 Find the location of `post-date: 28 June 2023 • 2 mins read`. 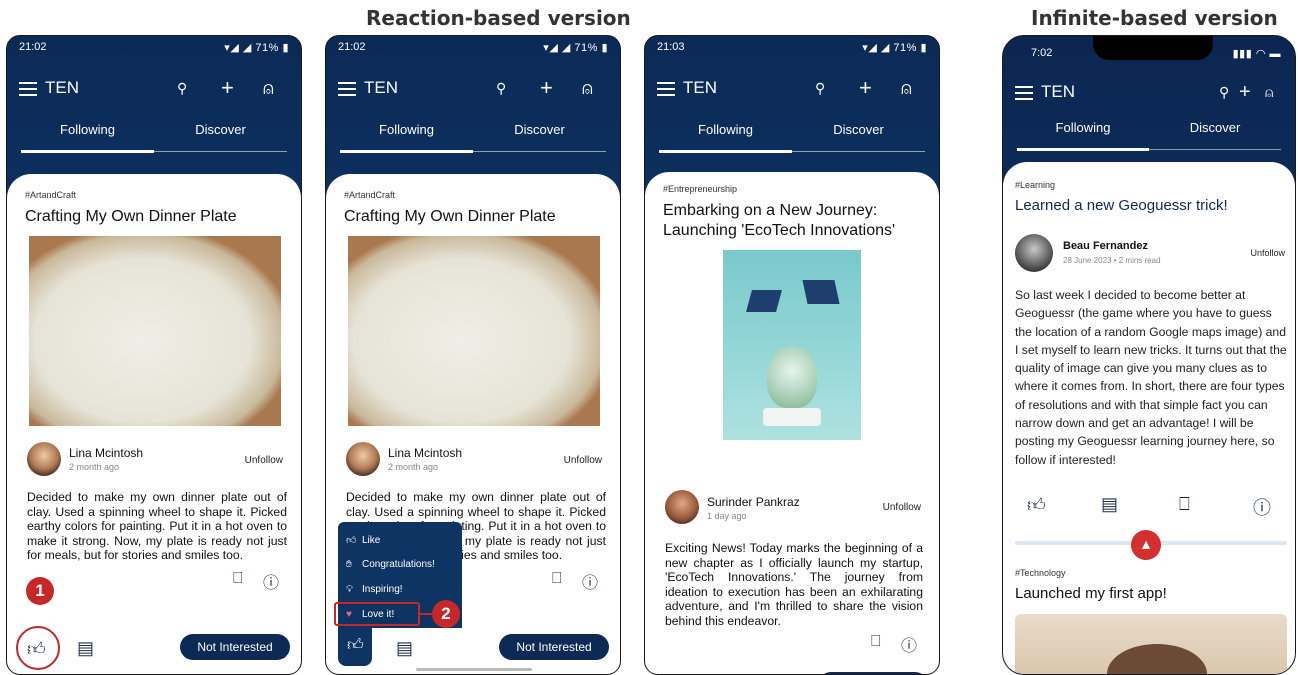

post-date: 28 June 2023 • 2 mins read is located at coordinates (1112, 260).